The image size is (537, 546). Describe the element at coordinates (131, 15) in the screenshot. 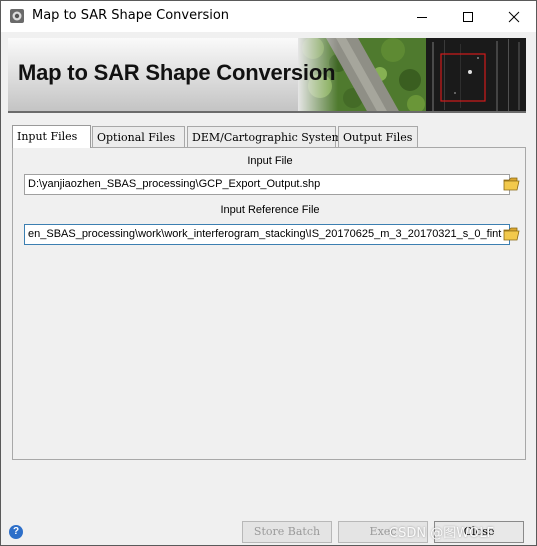

I see `window-title: Map to SAR Shape Conversion` at that location.